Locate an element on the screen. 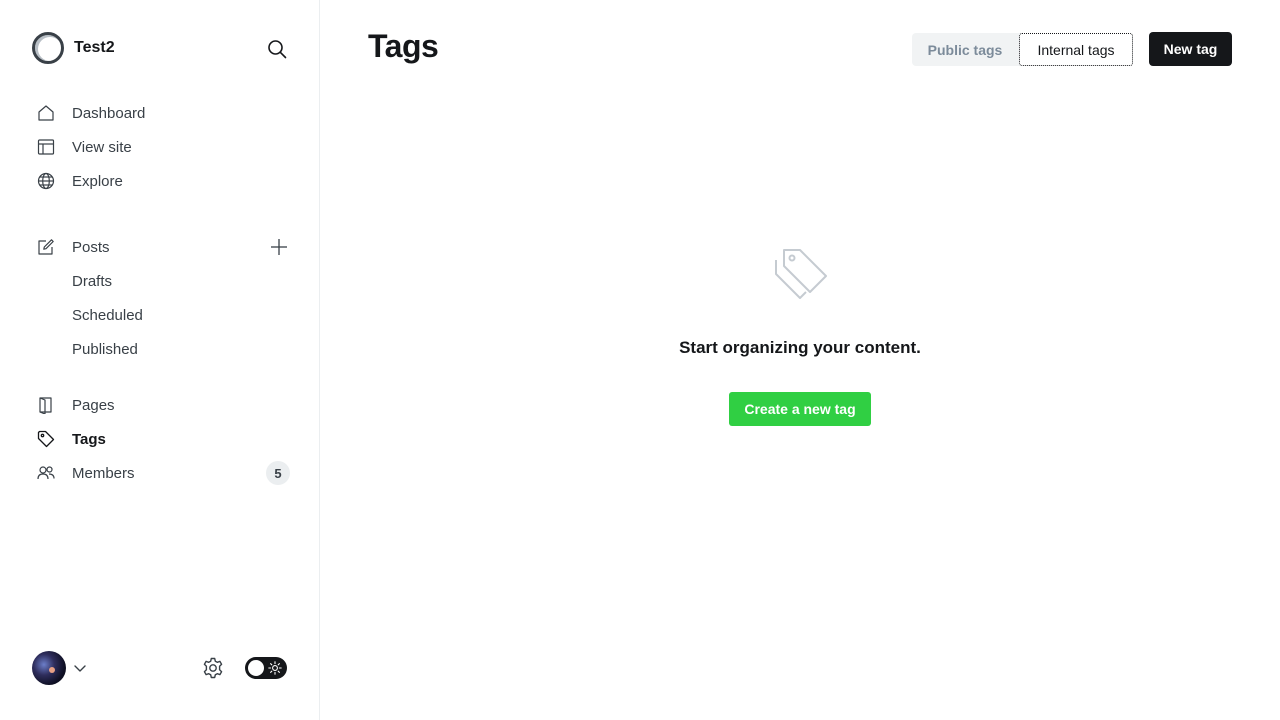 This screenshot has width=1280, height=720. nav-tags: Tags is located at coordinates (164, 439).